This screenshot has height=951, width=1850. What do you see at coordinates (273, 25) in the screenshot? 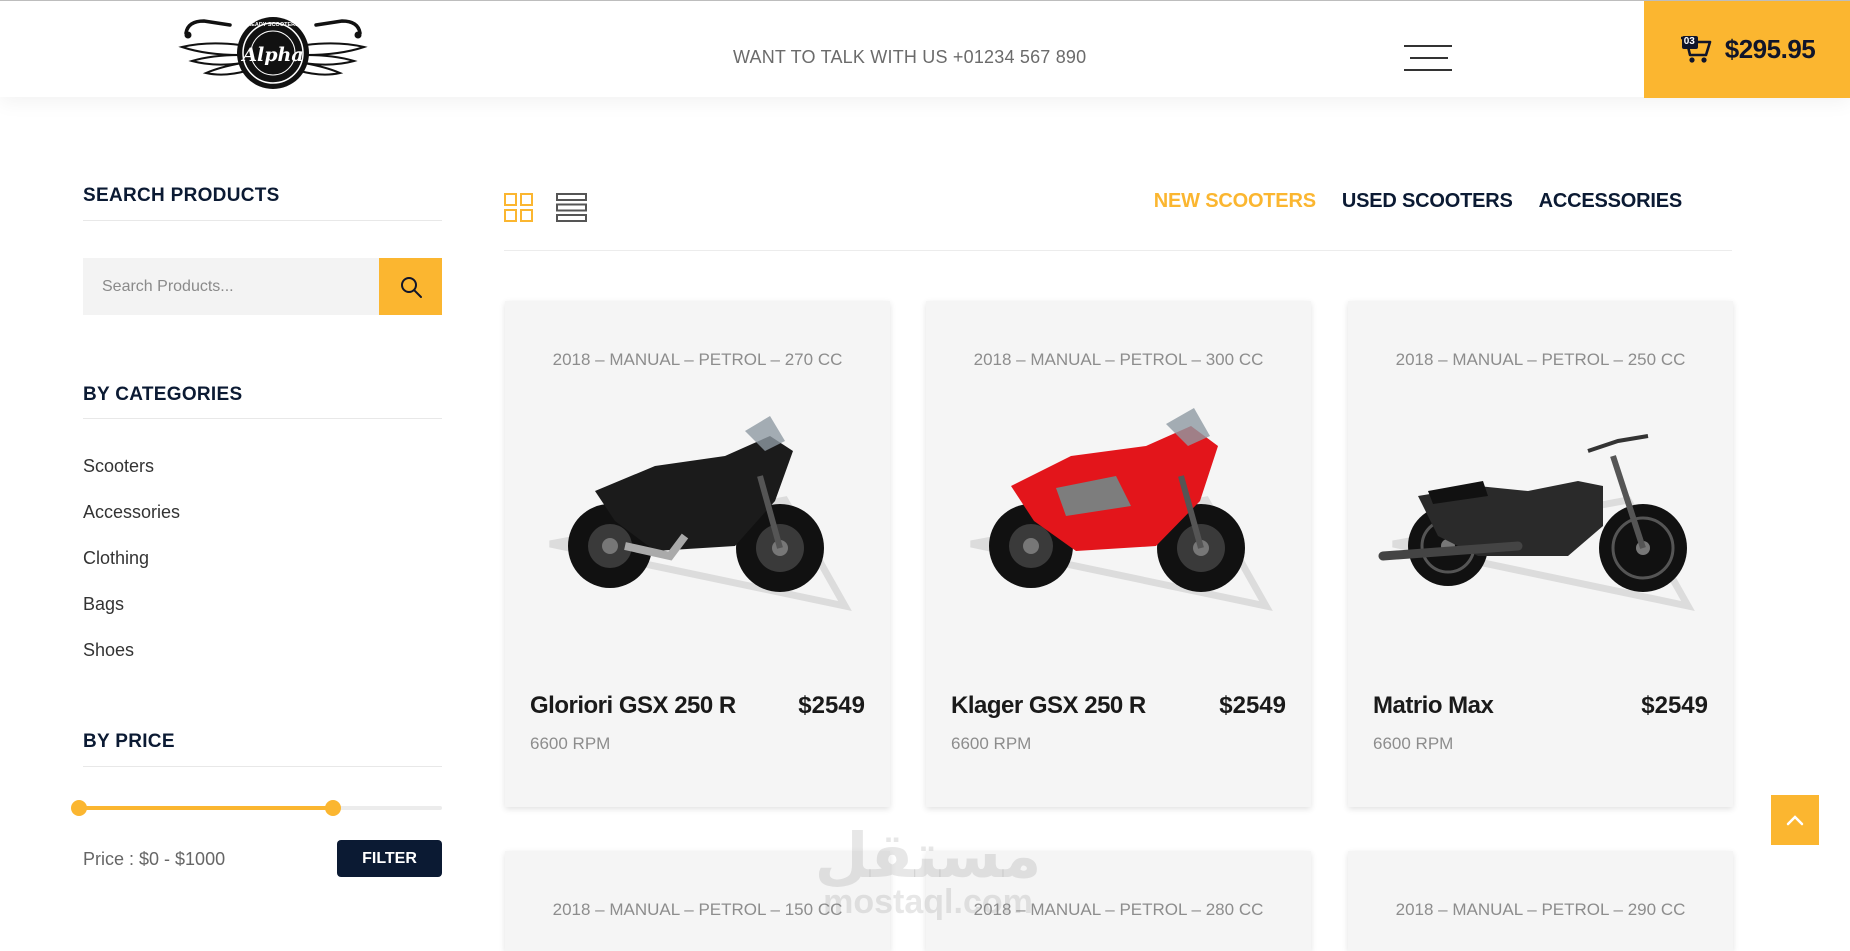
I see `logo-ring-text: READY SCOOTERS` at bounding box center [273, 25].